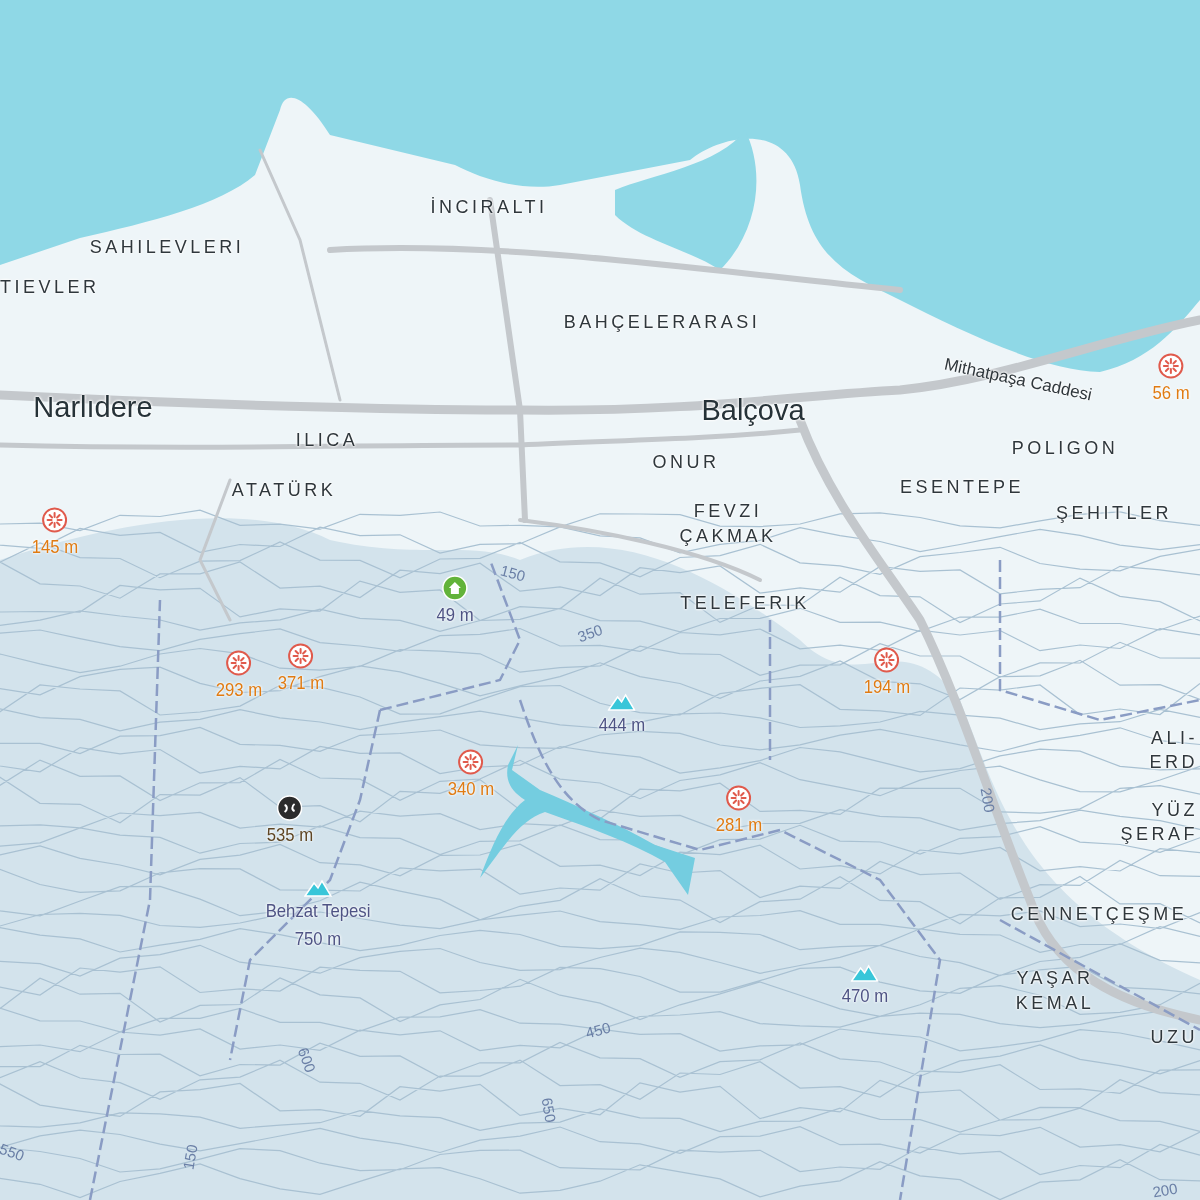 Image resolution: width=1200 pixels, height=1200 pixels. What do you see at coordinates (455, 615) in the screenshot?
I see `elevation-label: 49 m` at bounding box center [455, 615].